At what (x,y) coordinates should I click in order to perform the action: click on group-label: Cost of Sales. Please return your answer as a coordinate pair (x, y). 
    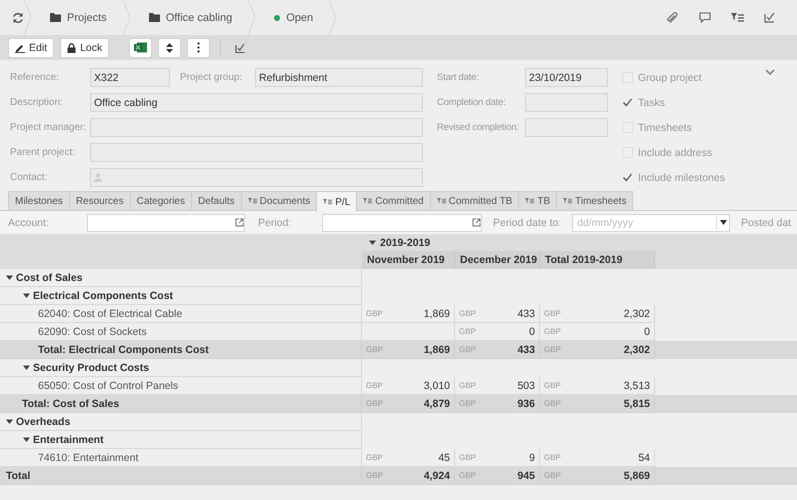
    Looking at the image, I should click on (49, 278).